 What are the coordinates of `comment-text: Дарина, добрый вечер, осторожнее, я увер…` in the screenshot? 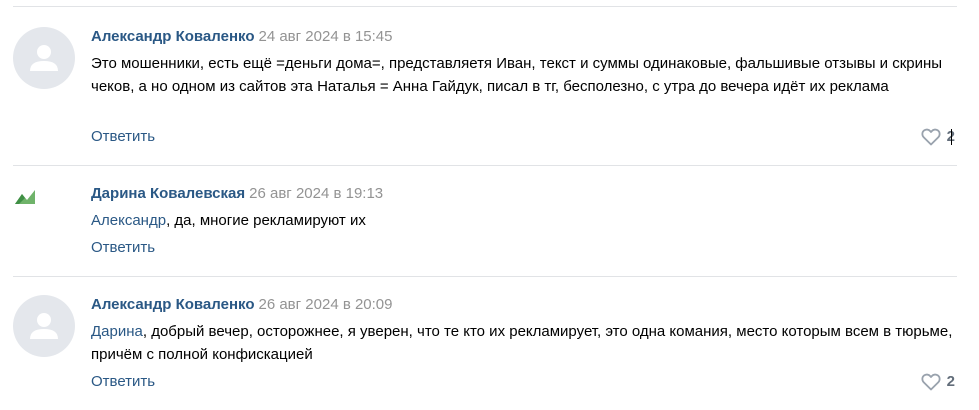 It's located at (526, 343).